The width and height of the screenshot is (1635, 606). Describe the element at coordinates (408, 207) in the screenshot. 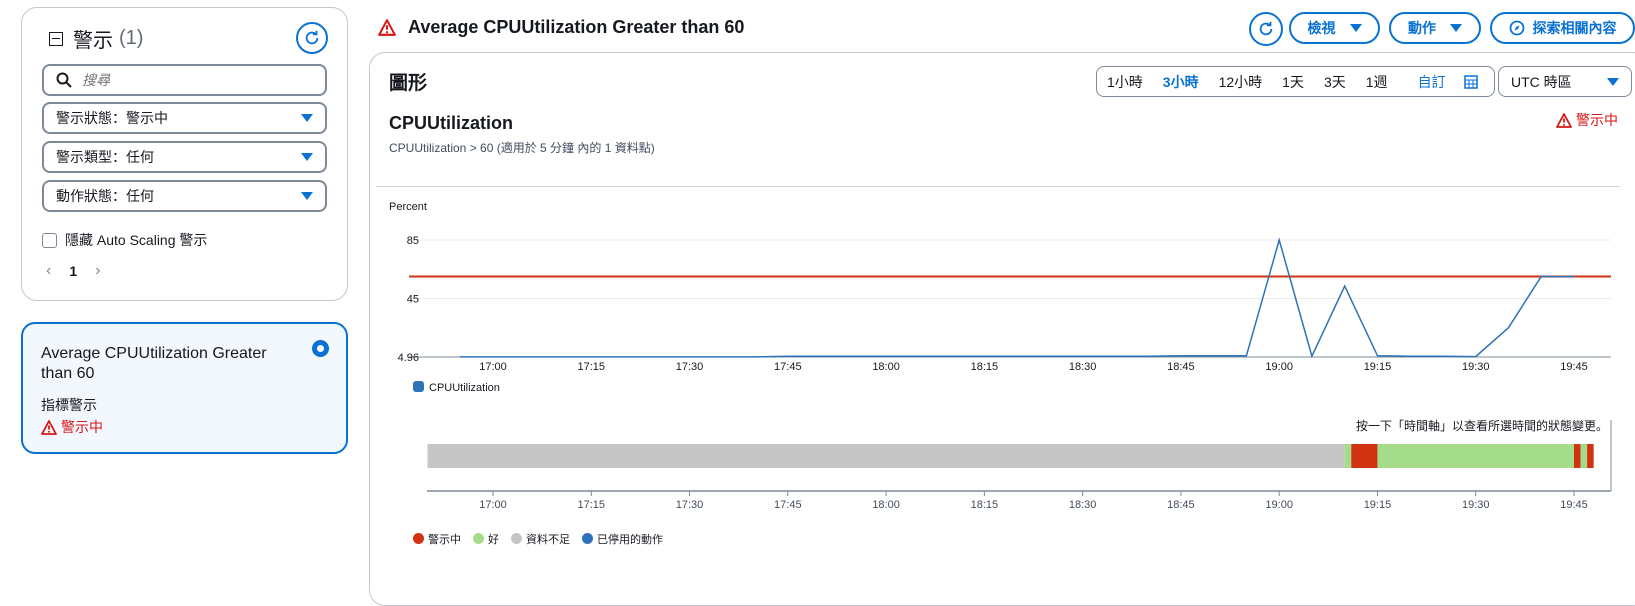

I see `y-axis-label: Percent` at that location.